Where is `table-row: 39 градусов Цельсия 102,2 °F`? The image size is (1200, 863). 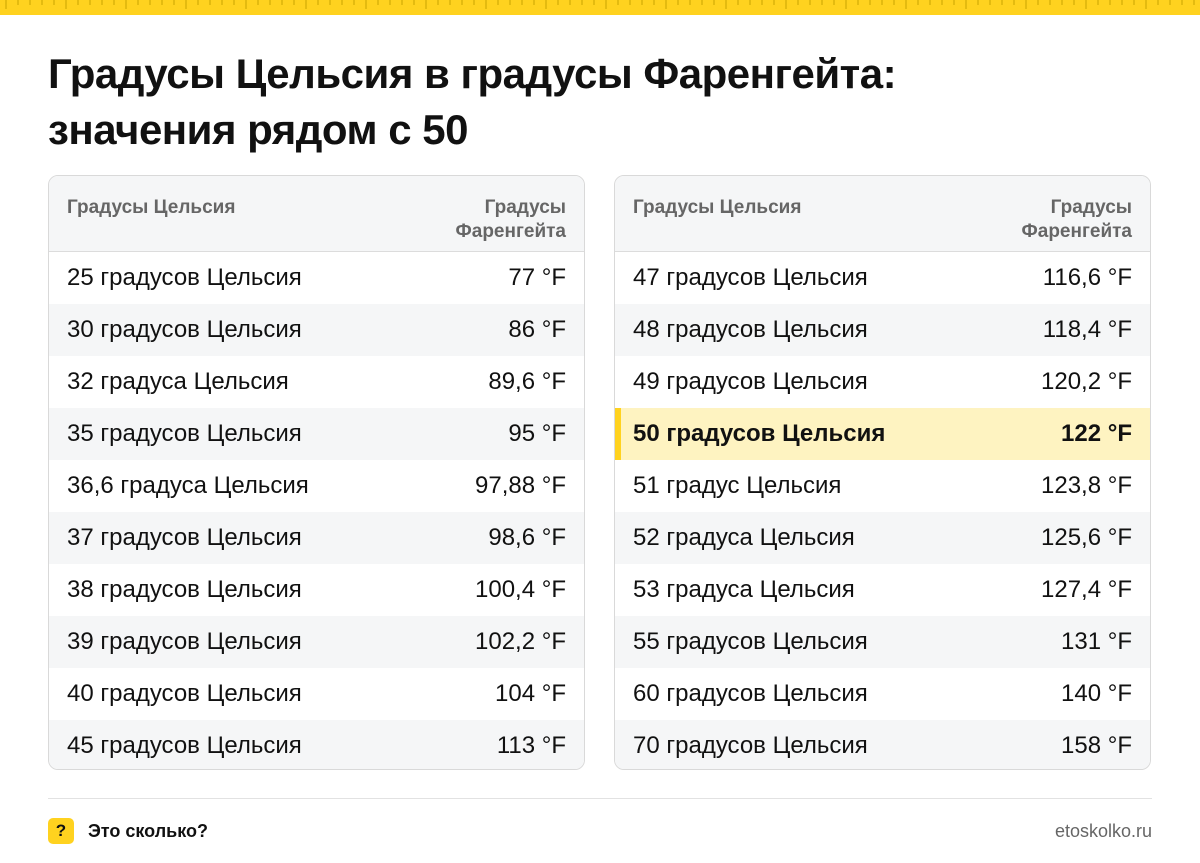 table-row: 39 градусов Цельсия 102,2 °F is located at coordinates (316, 642).